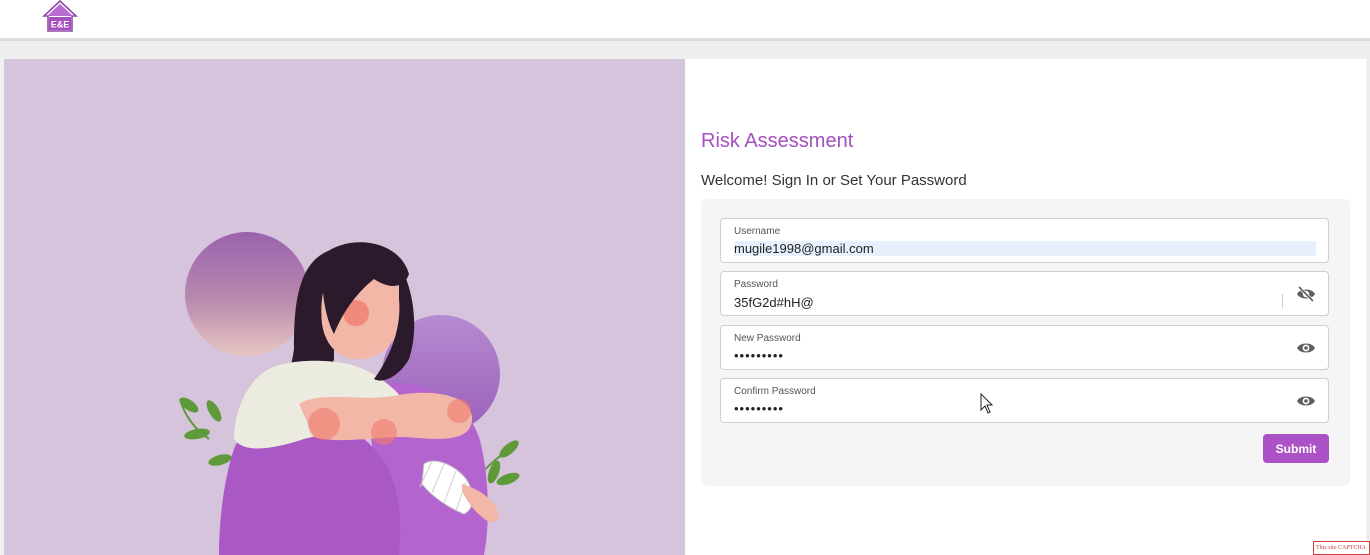 The width and height of the screenshot is (1370, 555). I want to click on username-field: Username mugile1998@gmail.com, so click(1024, 240).